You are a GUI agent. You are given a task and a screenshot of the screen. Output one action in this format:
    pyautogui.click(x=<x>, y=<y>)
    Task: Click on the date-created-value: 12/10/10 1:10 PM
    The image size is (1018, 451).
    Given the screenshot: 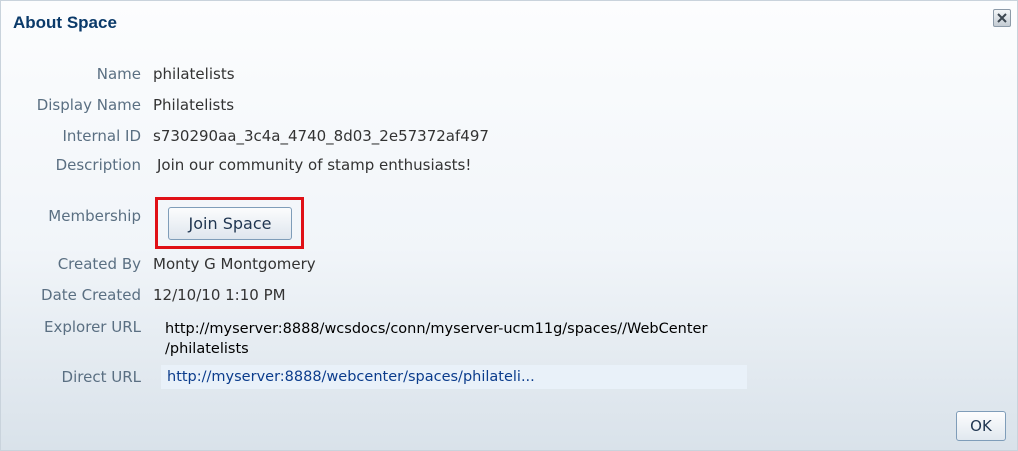 What is the action you would take?
    pyautogui.click(x=219, y=295)
    